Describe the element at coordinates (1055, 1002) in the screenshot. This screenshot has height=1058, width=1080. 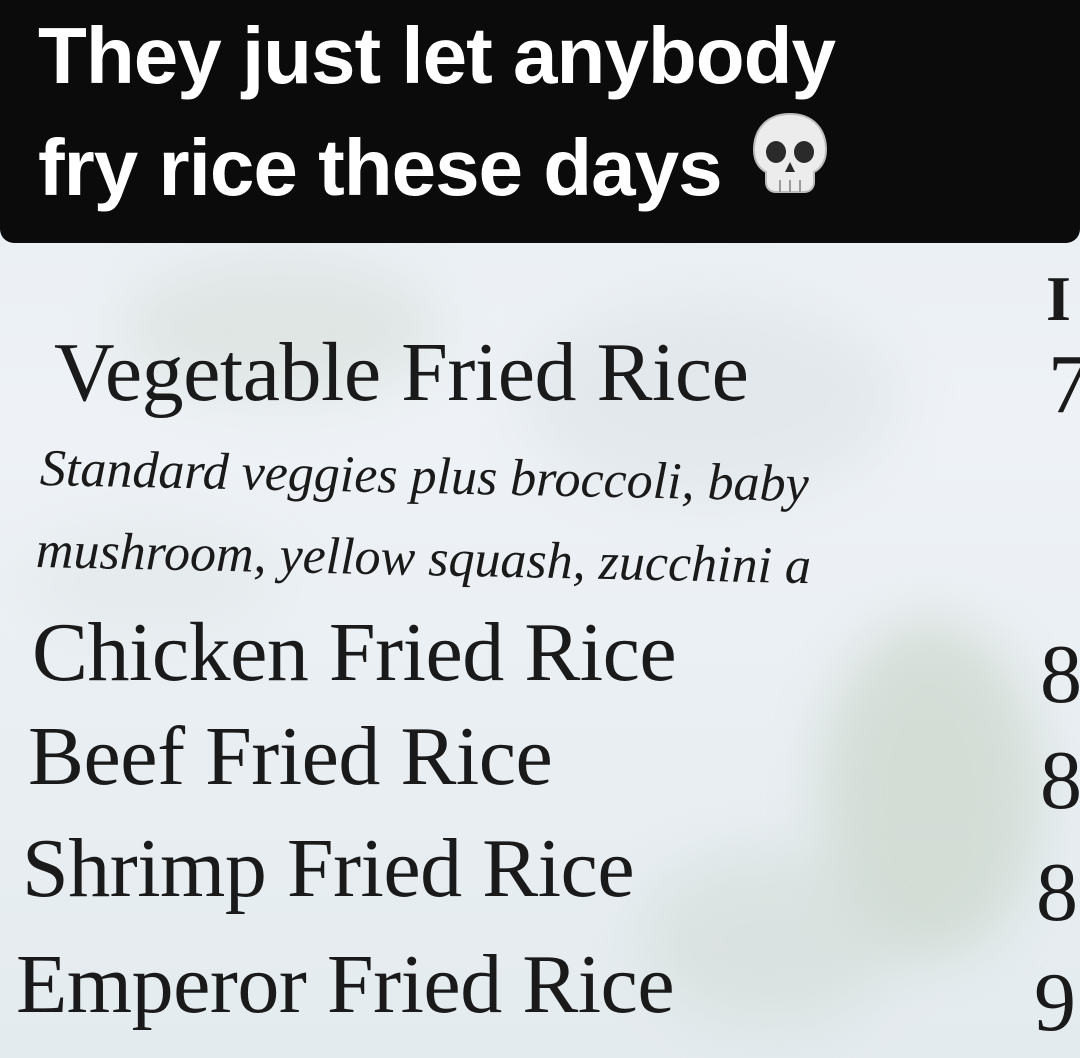
I see `menu-item-price: 9` at that location.